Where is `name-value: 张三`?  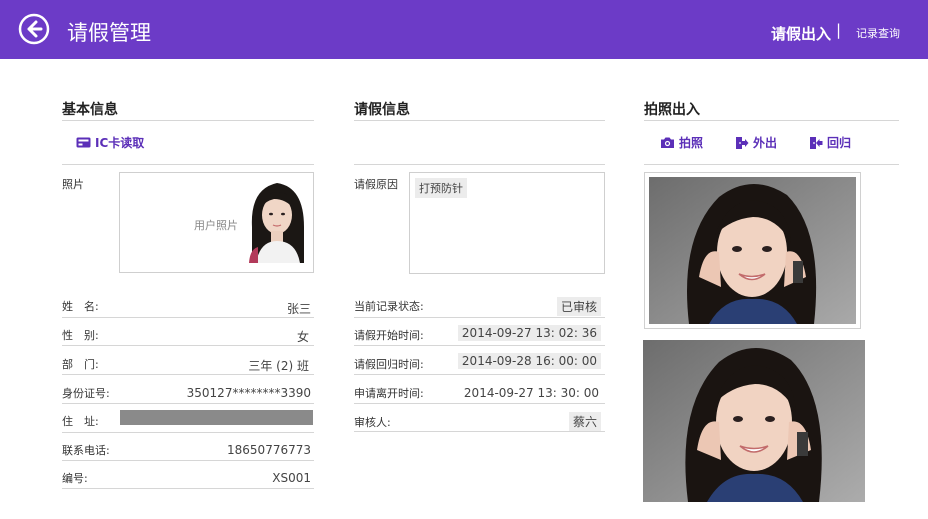
name-value: 张三 is located at coordinates (298, 309).